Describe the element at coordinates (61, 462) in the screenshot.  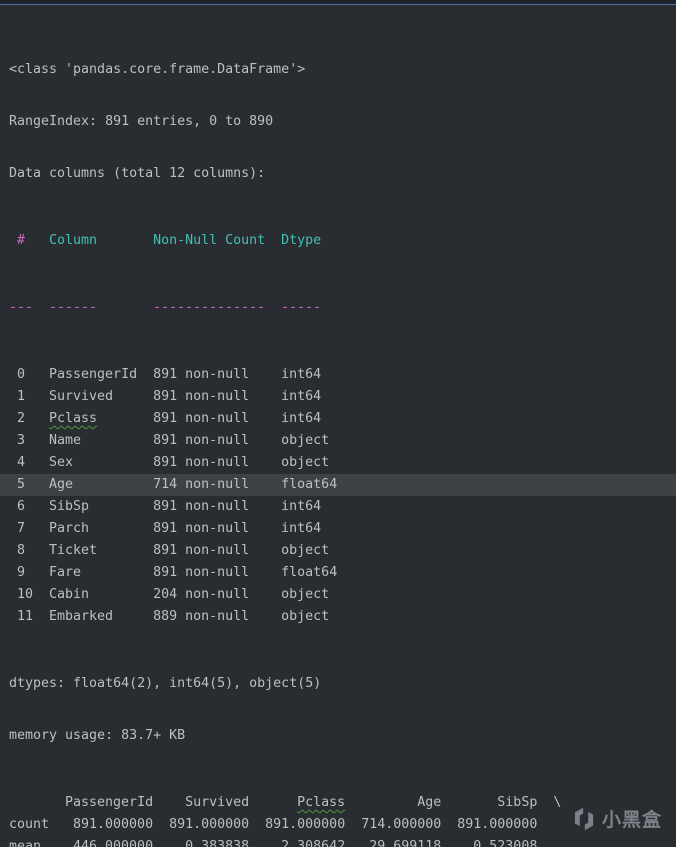
I see `column-name-text: Sex` at that location.